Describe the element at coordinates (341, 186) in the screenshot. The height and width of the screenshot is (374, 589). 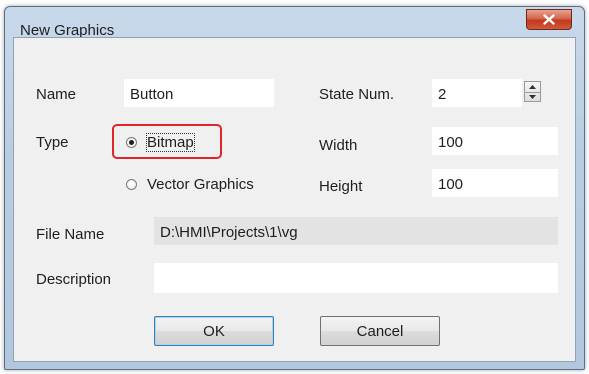
I see `height-label: Height` at that location.